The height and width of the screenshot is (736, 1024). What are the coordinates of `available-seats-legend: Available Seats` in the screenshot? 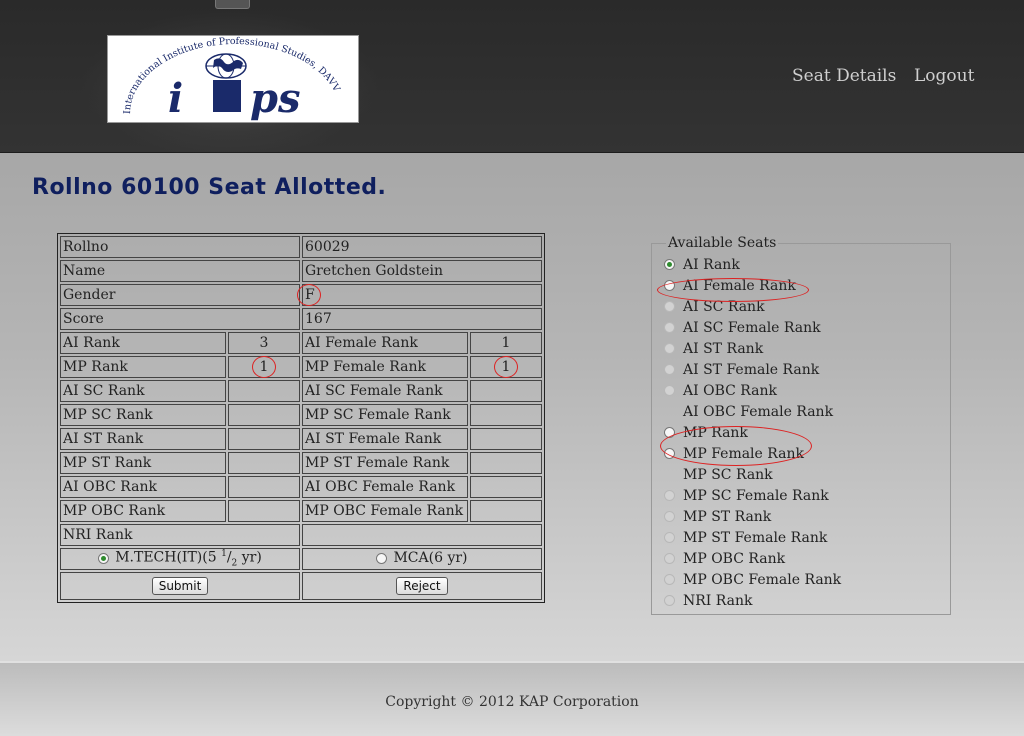 It's located at (722, 243).